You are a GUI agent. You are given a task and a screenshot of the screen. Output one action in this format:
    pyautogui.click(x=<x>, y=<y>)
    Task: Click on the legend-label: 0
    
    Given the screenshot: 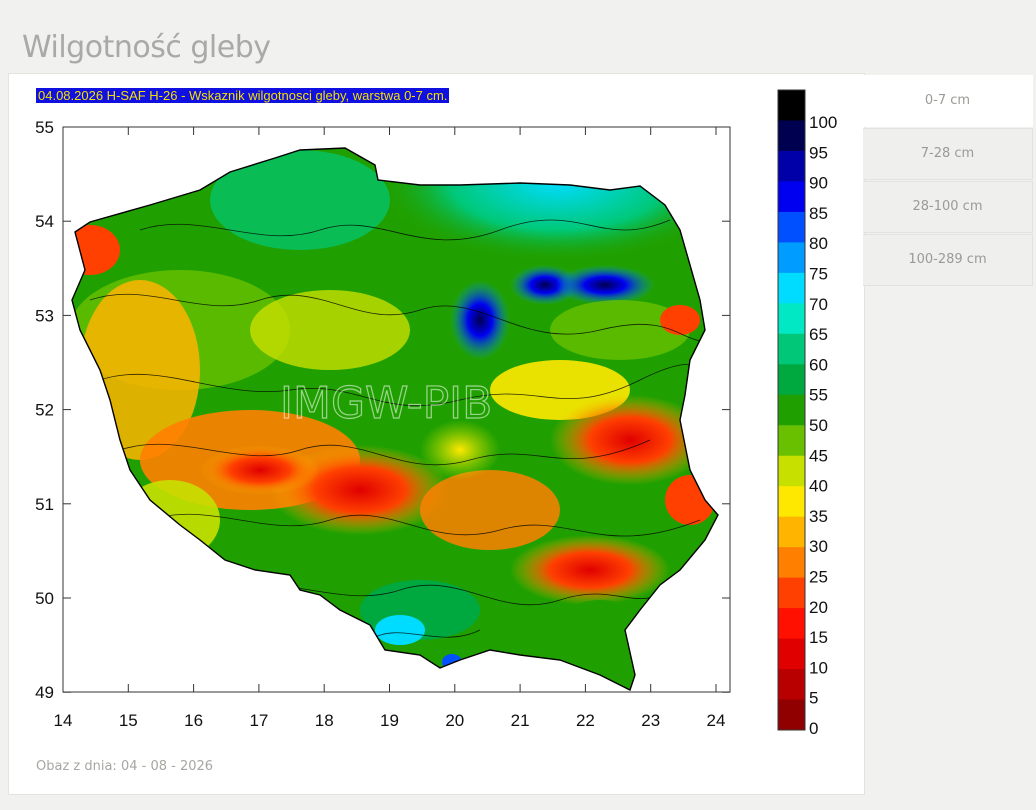 What is the action you would take?
    pyautogui.click(x=813, y=728)
    